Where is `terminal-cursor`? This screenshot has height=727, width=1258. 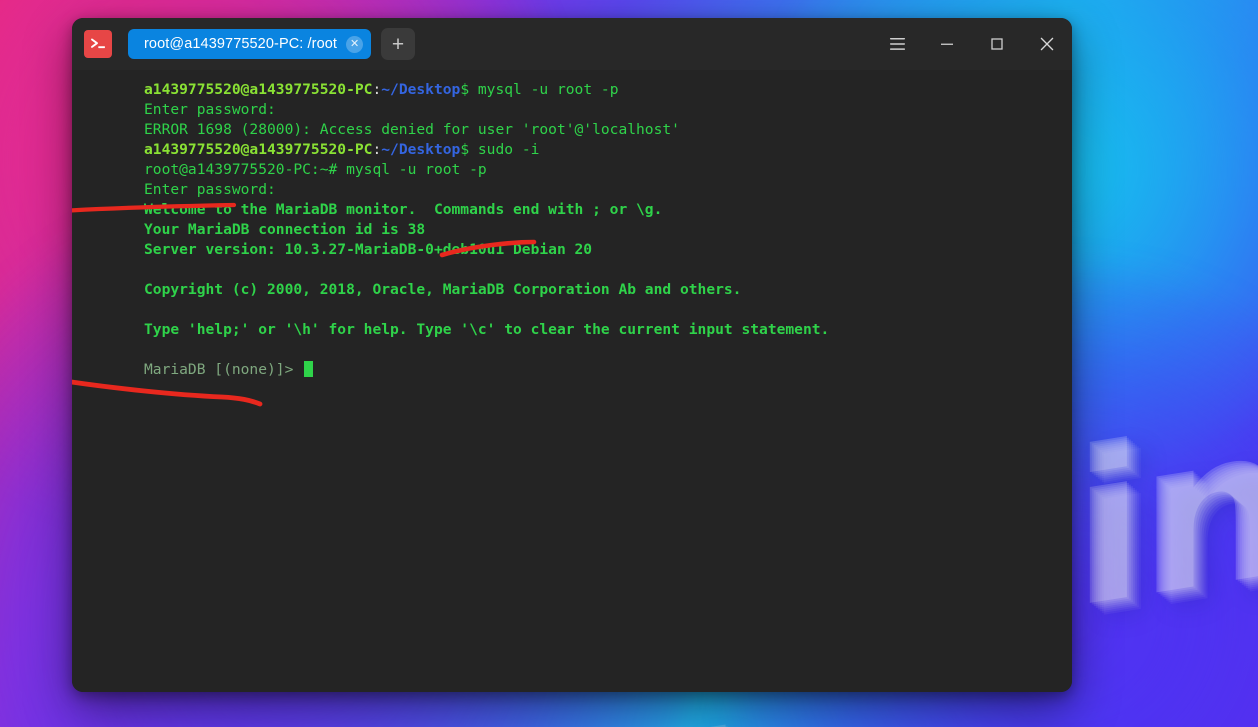 terminal-cursor is located at coordinates (309, 369).